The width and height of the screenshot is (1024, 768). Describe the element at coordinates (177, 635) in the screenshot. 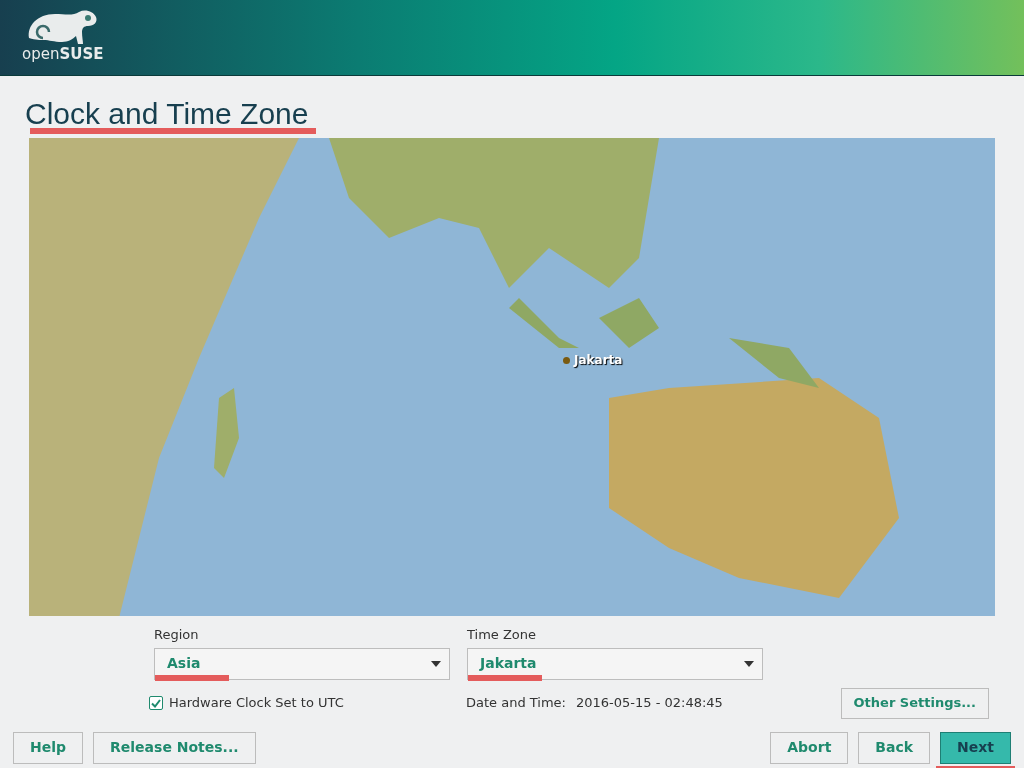

I see `field-label: Region` at that location.